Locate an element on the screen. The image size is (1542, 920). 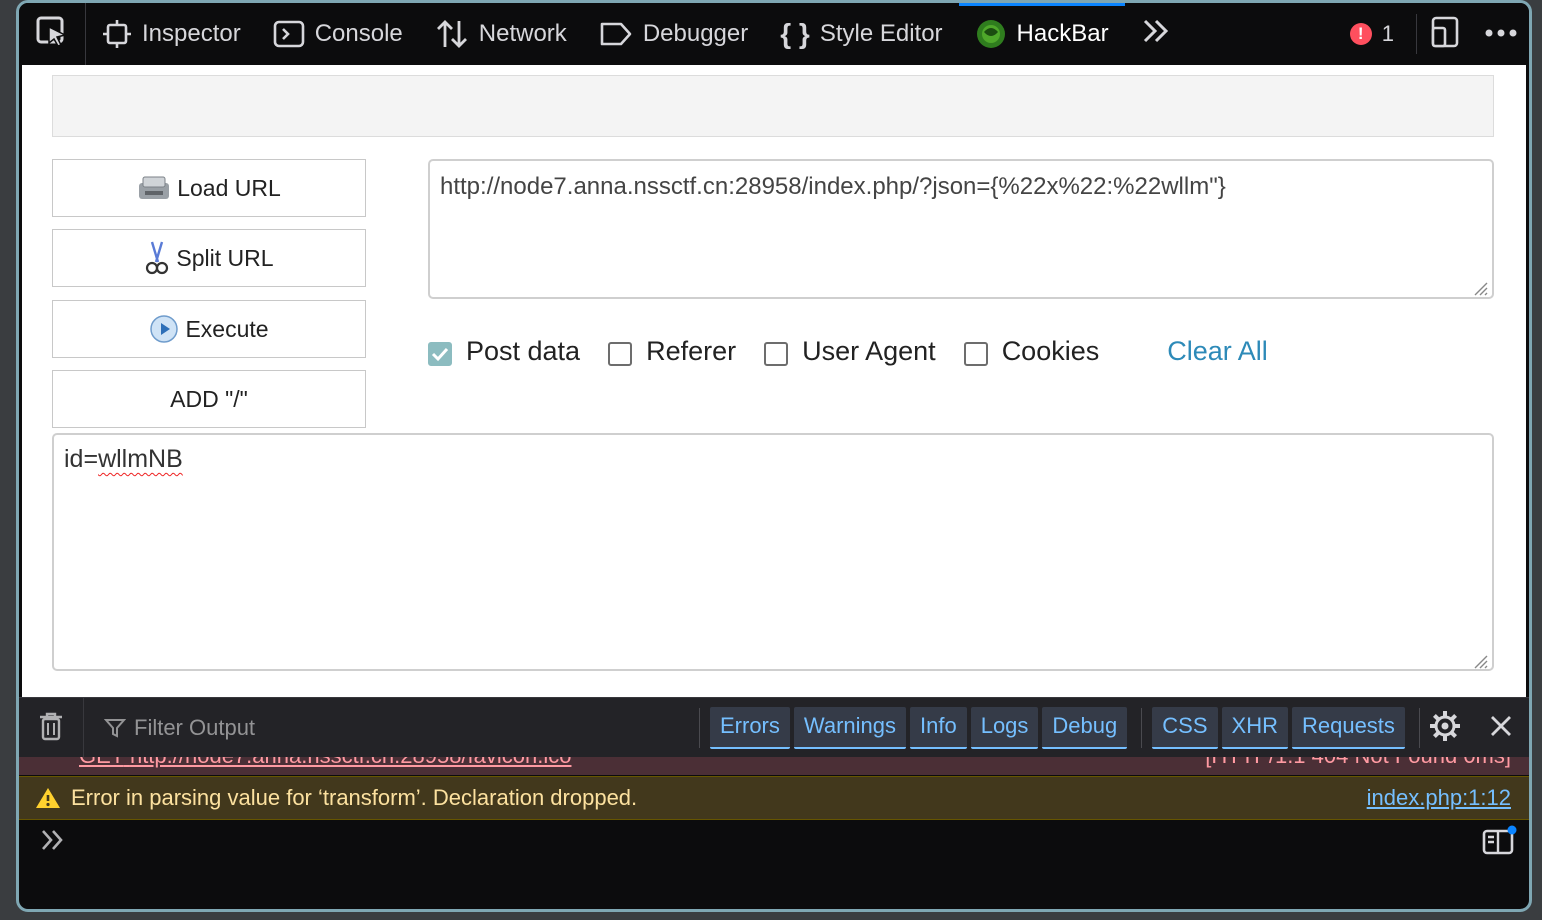
tab-console: Console is located at coordinates (338, 34).